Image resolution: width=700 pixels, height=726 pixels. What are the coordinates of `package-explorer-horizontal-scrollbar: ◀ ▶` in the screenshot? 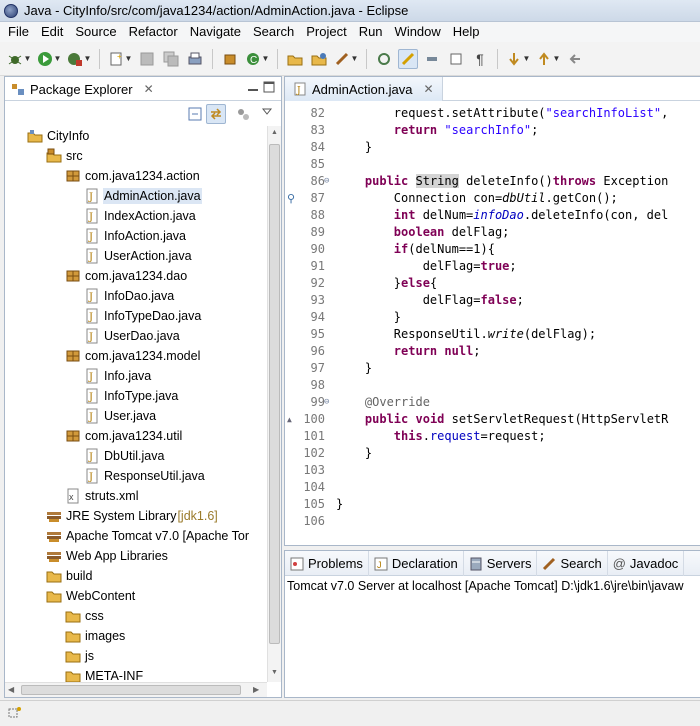 It's located at (136, 689).